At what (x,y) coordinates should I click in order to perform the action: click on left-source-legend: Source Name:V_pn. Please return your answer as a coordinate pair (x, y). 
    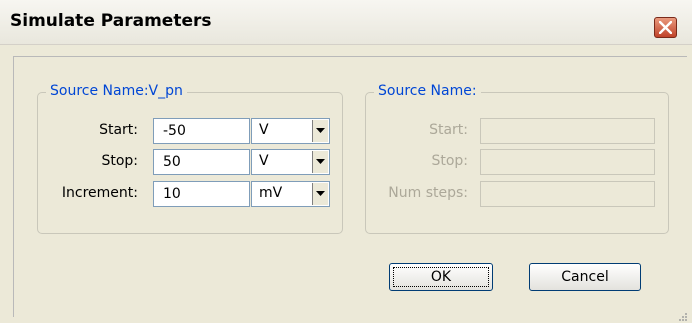
    Looking at the image, I should click on (116, 91).